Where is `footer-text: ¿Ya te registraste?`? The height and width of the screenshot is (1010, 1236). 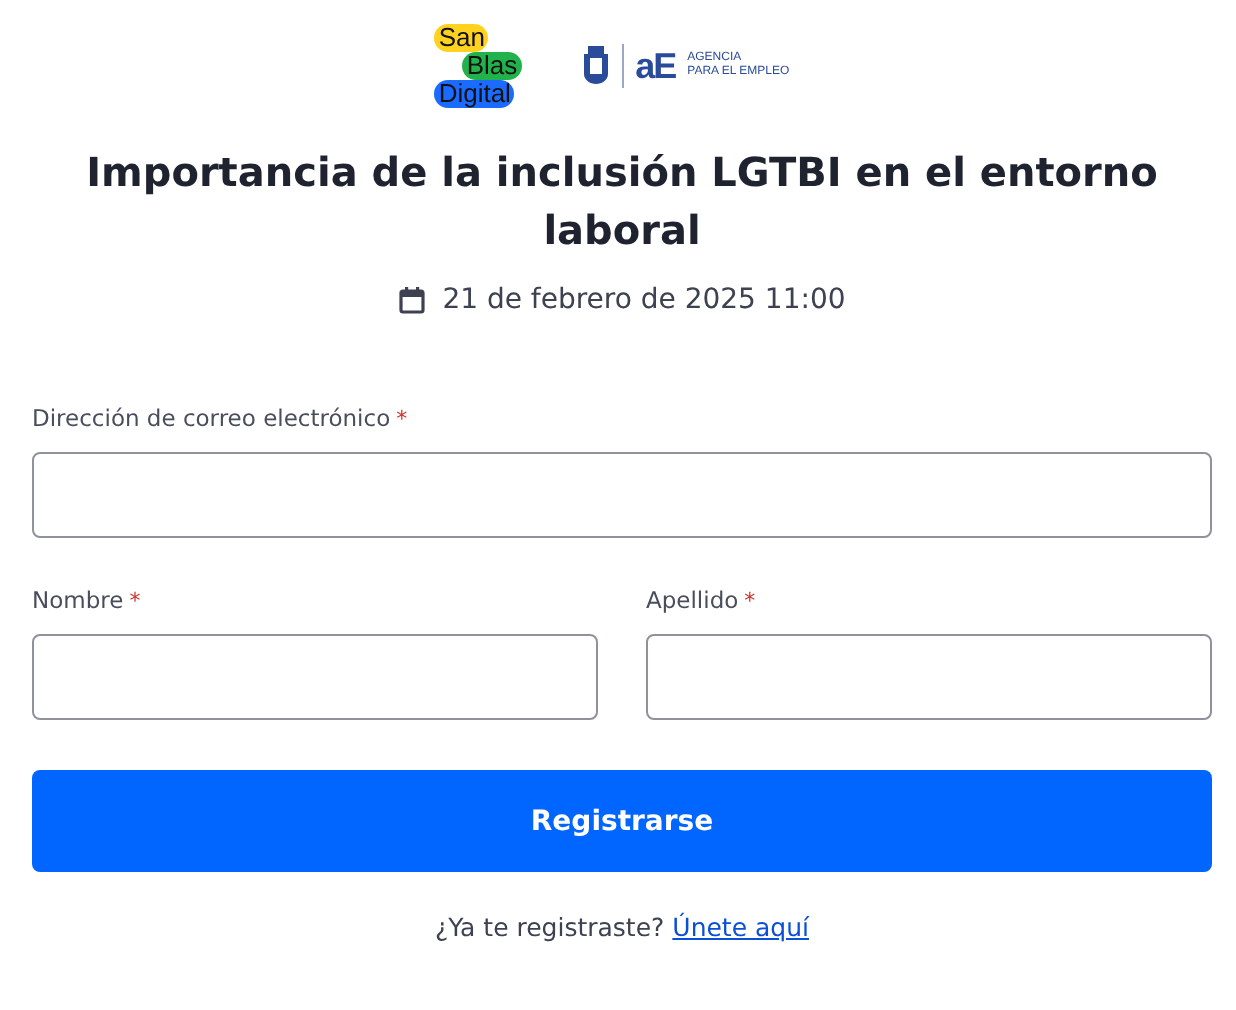 footer-text: ¿Ya te registraste? is located at coordinates (550, 927).